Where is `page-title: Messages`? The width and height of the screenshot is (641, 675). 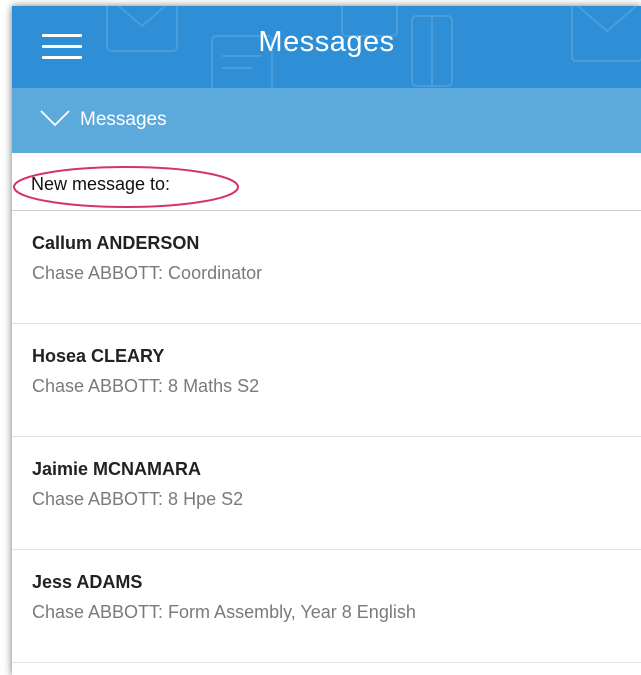 page-title: Messages is located at coordinates (326, 42).